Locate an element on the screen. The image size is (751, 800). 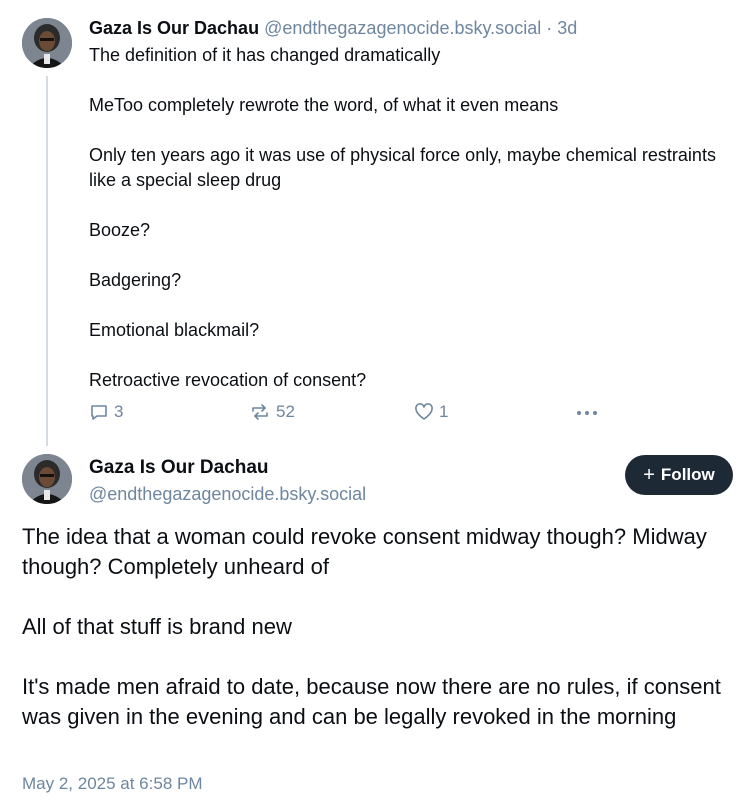
heart-icon is located at coordinates (424, 411).